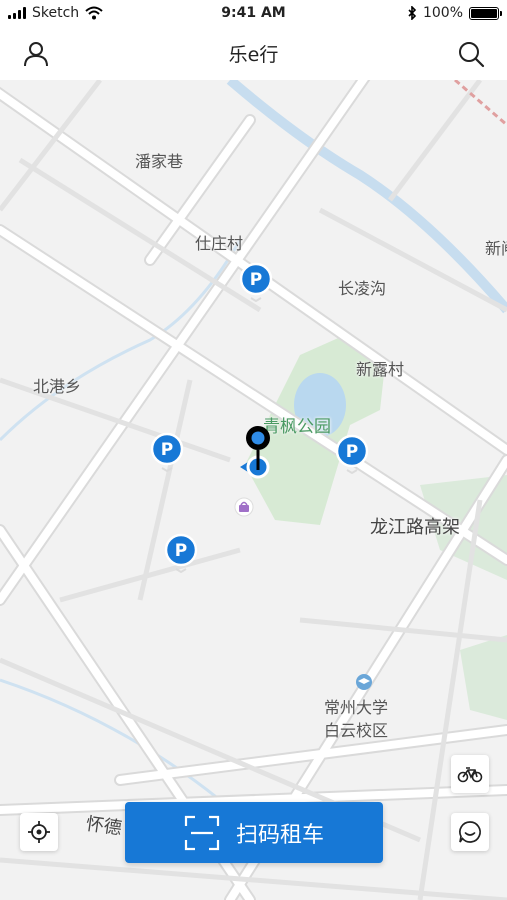 Image resolution: width=507 pixels, height=900 pixels. What do you see at coordinates (219, 243) in the screenshot?
I see `place-label: 仕庄村` at bounding box center [219, 243].